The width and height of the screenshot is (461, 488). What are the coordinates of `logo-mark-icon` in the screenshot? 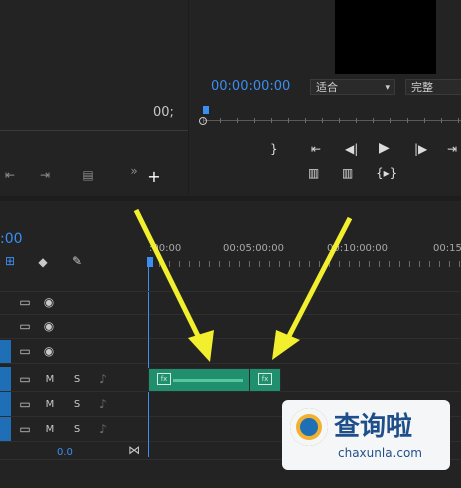 It's located at (309, 427).